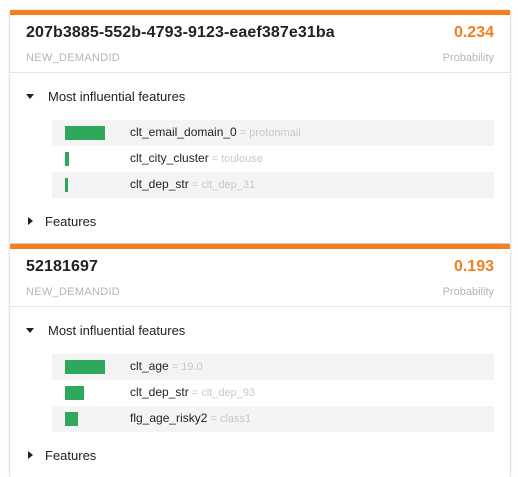 Image resolution: width=518 pixels, height=477 pixels. Describe the element at coordinates (149, 366) in the screenshot. I see `feature-name: clt_age` at that location.